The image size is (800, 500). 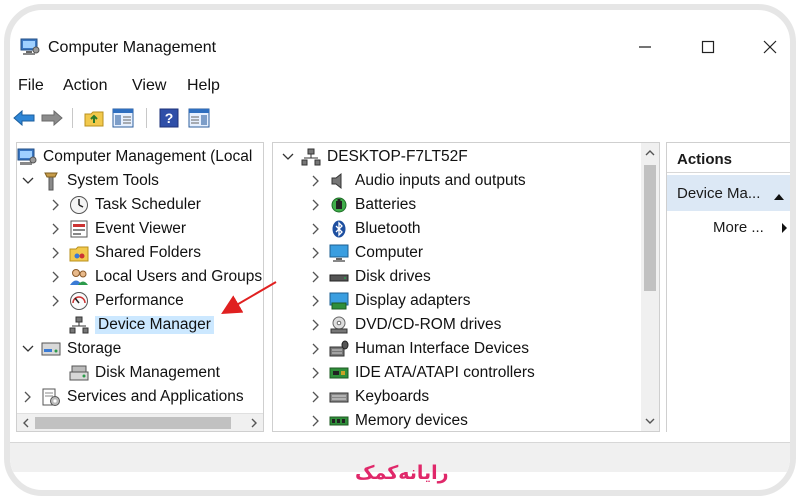 I want to click on annotation-arrow, so click(x=249, y=298).